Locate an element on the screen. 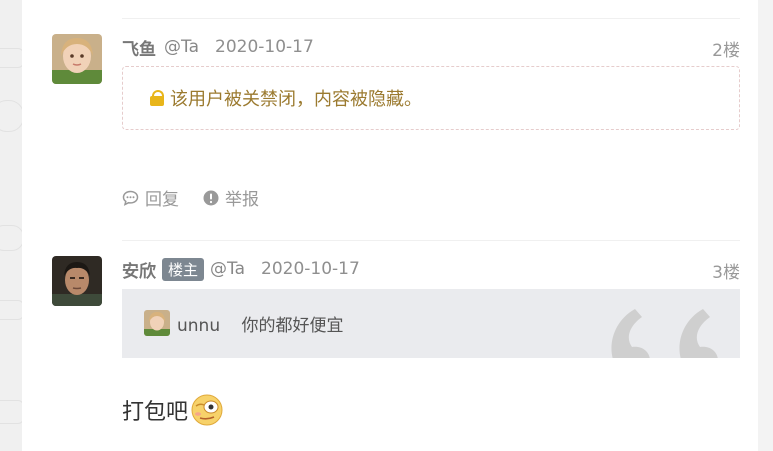 This screenshot has width=773, height=451. comment-actions: 回复 举报 is located at coordinates (202, 197).